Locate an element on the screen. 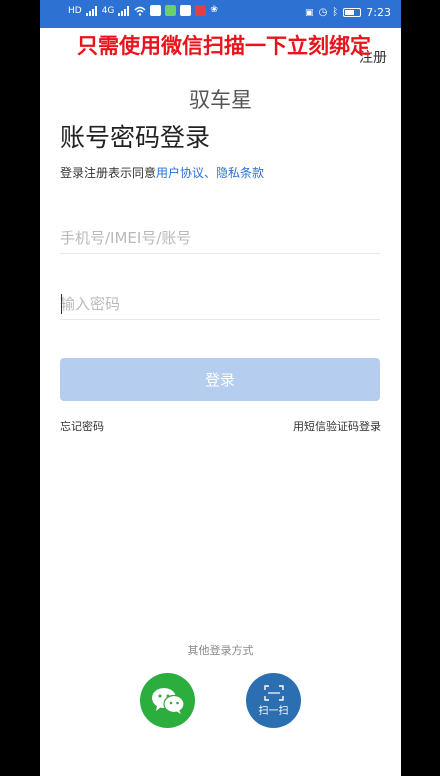 The image size is (440, 776). status-right: ▣ ◷ ᛒ 7:23 is located at coordinates (348, 12).